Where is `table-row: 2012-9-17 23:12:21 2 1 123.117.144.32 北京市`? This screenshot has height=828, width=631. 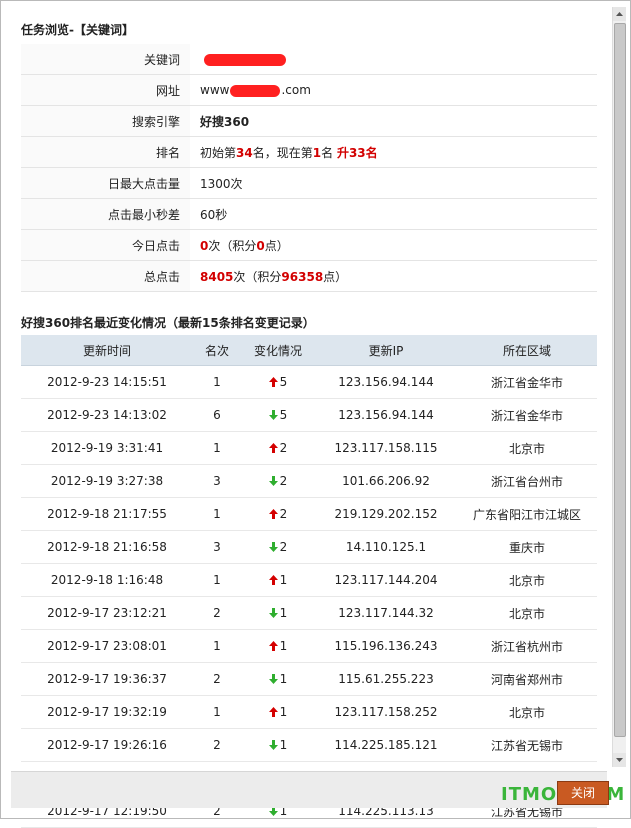 table-row: 2012-9-17 23:12:21 2 1 123.117.144.32 北京市 is located at coordinates (309, 613).